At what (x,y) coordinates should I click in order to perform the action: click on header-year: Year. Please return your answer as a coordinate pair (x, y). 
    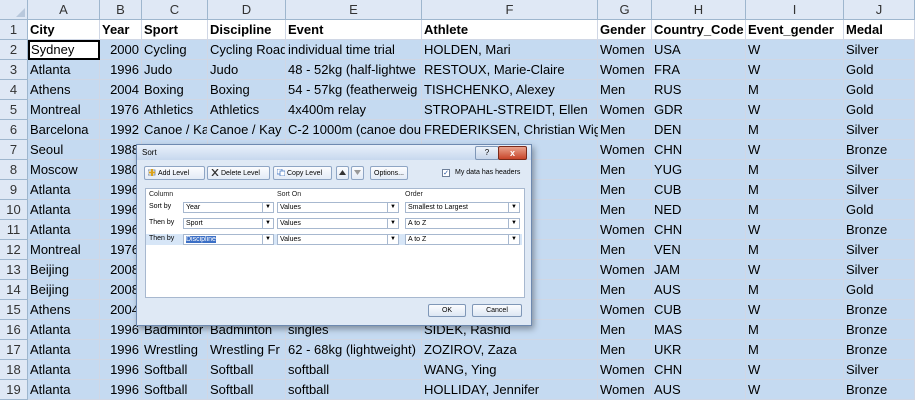
    Looking at the image, I should click on (121, 30).